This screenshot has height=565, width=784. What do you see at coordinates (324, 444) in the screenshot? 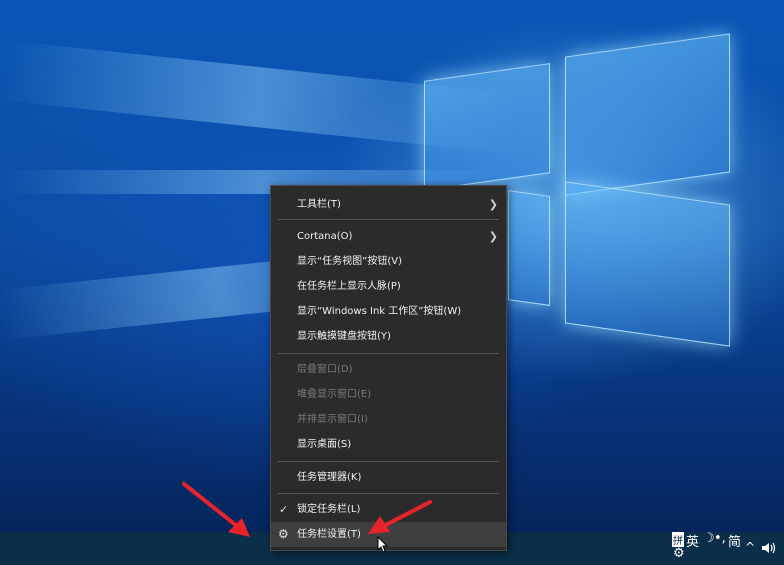
I see `menu-item-label: 显示桌面(S)` at bounding box center [324, 444].